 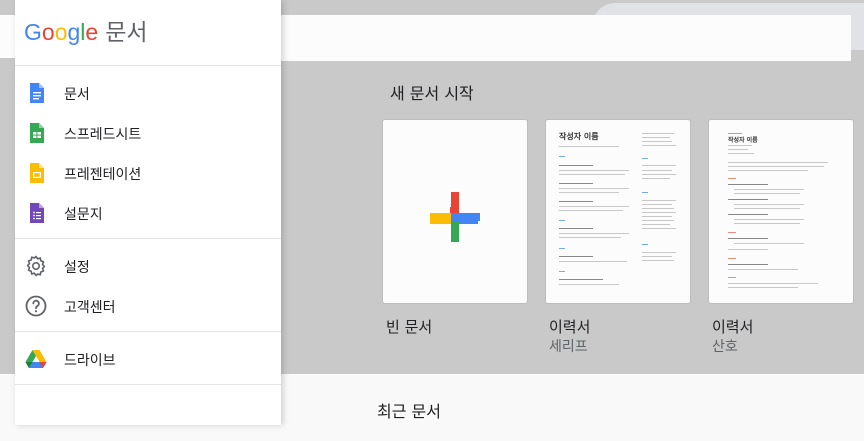 What do you see at coordinates (90, 361) in the screenshot?
I see `nav-label: 드라이브` at bounding box center [90, 361].